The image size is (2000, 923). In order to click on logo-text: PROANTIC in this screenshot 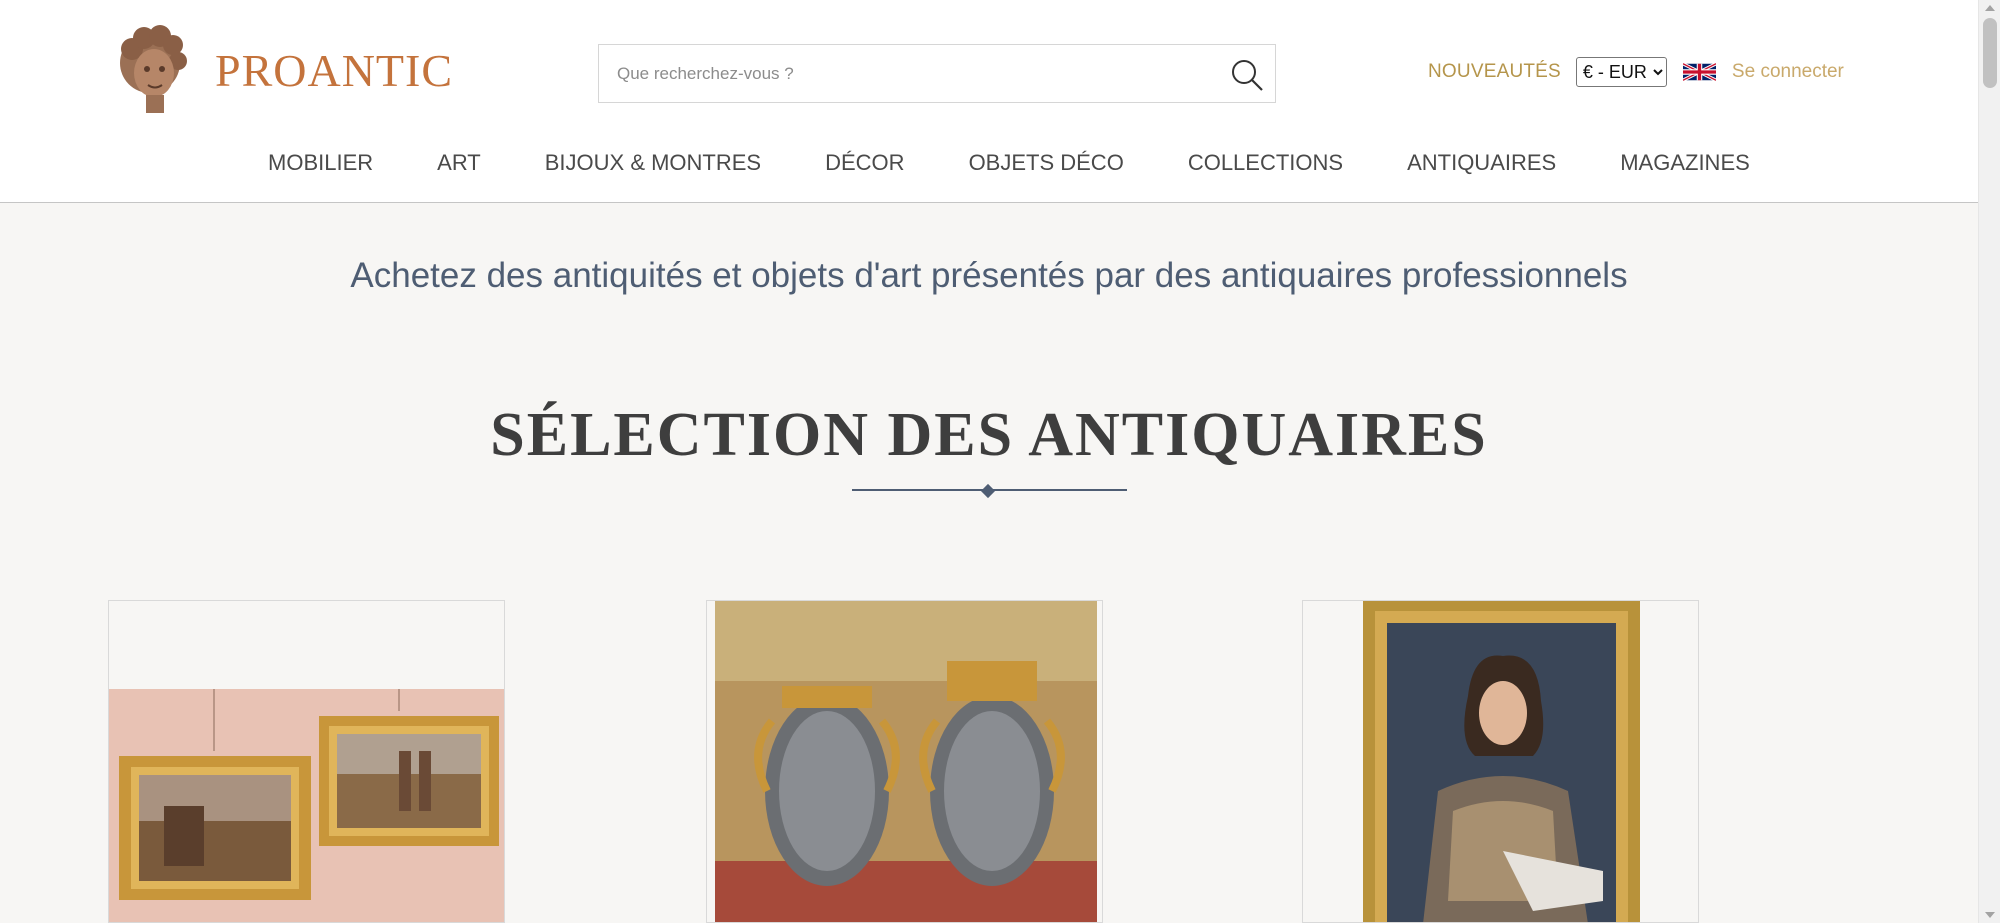, I will do `click(334, 70)`.